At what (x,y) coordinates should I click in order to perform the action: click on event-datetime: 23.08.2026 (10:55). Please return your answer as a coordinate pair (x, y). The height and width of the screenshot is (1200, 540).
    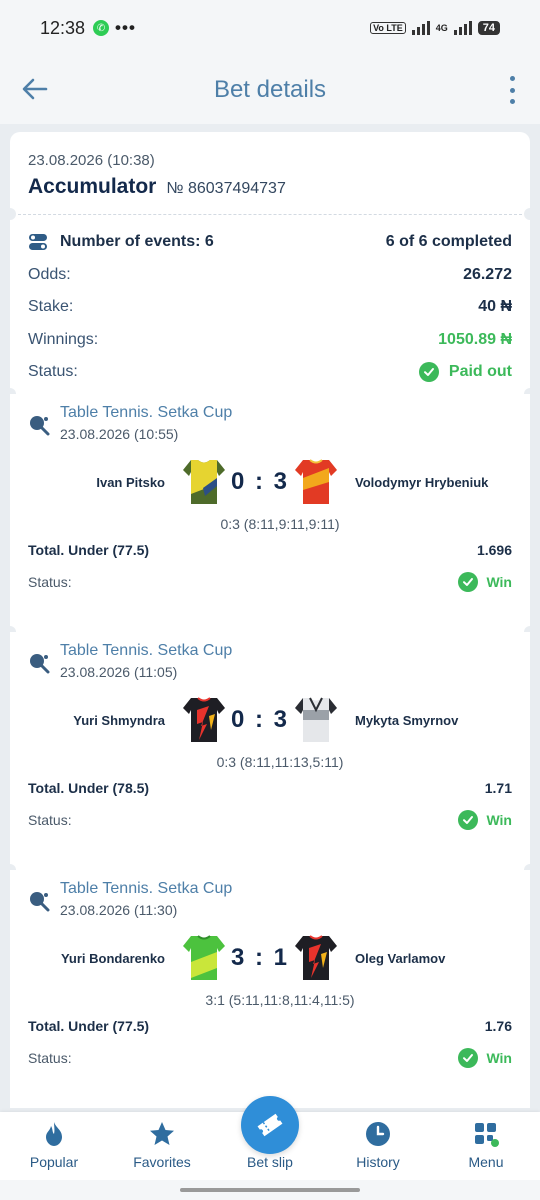
    Looking at the image, I should click on (119, 434).